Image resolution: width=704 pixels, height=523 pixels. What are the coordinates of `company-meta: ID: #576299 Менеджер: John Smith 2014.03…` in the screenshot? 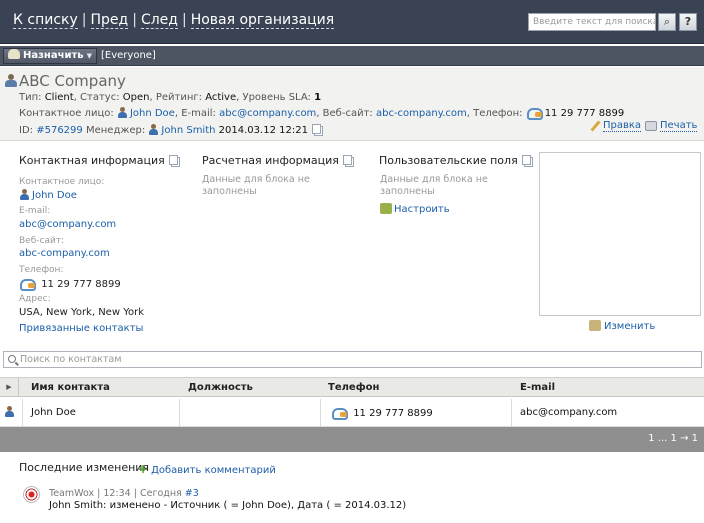 It's located at (170, 130).